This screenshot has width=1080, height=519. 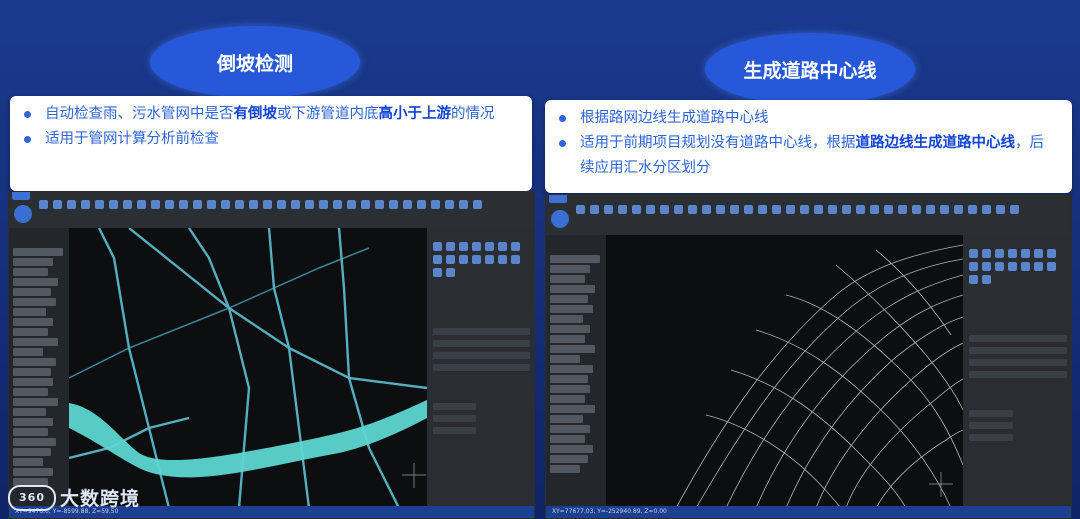 I want to click on left-bullet-2-text: 适用于管网计算分析前检查, so click(x=132, y=139).